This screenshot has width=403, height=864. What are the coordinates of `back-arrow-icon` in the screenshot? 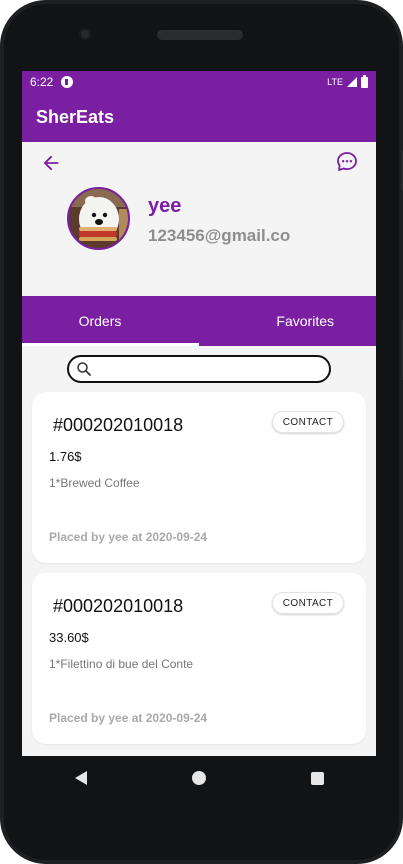 It's located at (51, 163).